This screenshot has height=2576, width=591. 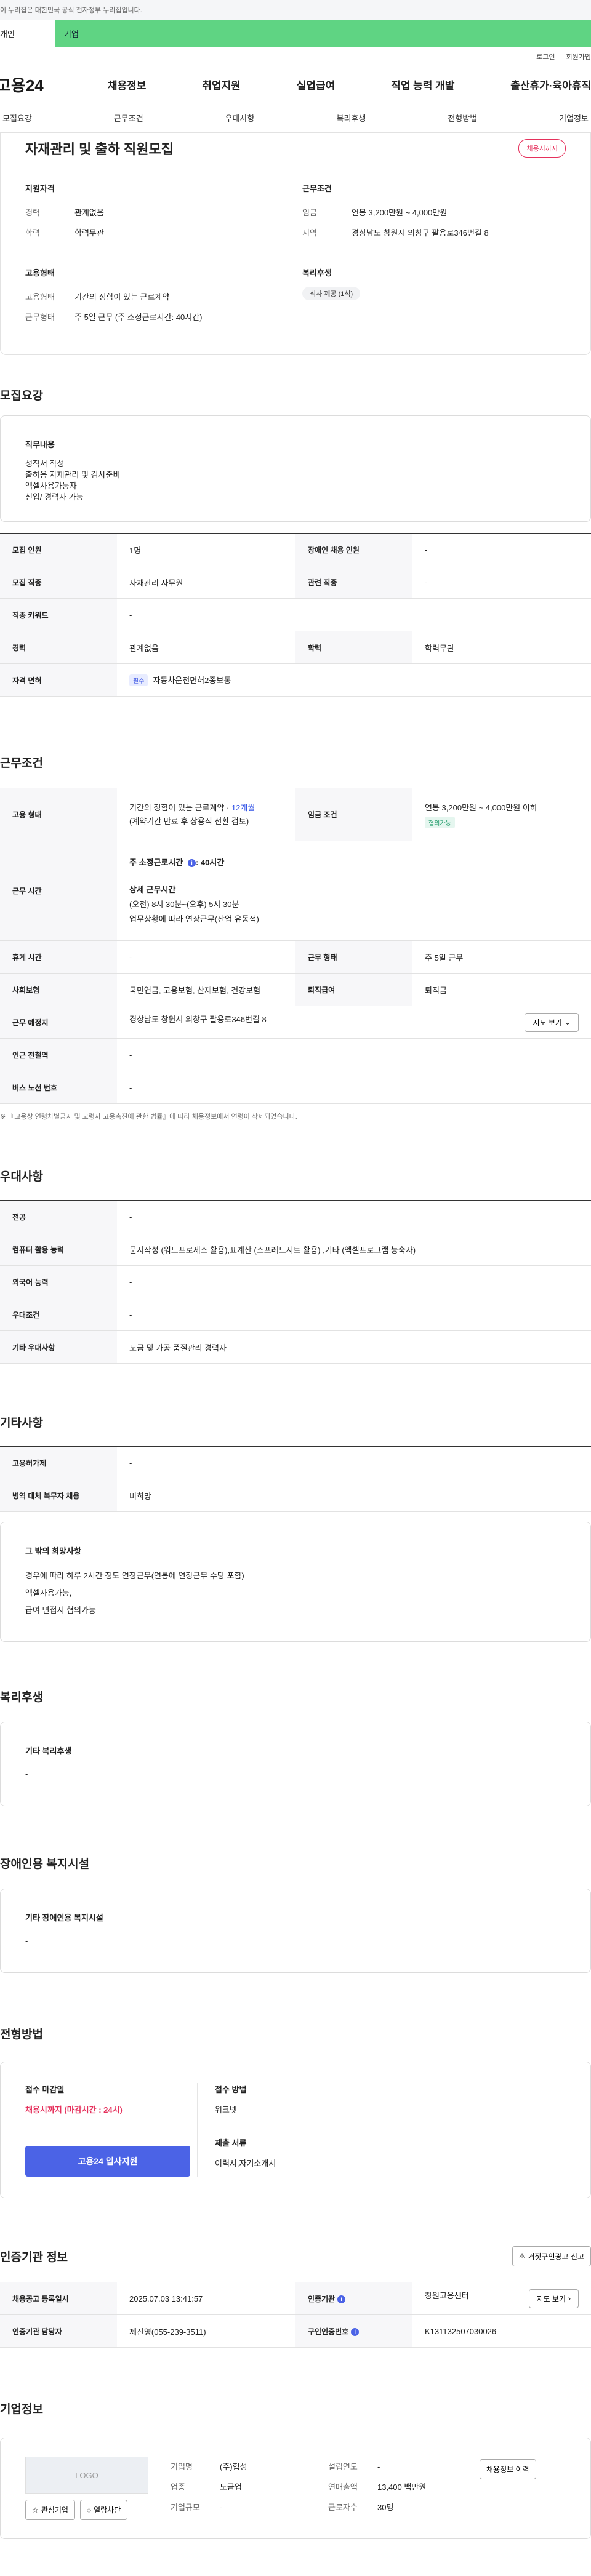 What do you see at coordinates (317, 188) in the screenshot?
I see `work-conditions-heading: 근무조건` at bounding box center [317, 188].